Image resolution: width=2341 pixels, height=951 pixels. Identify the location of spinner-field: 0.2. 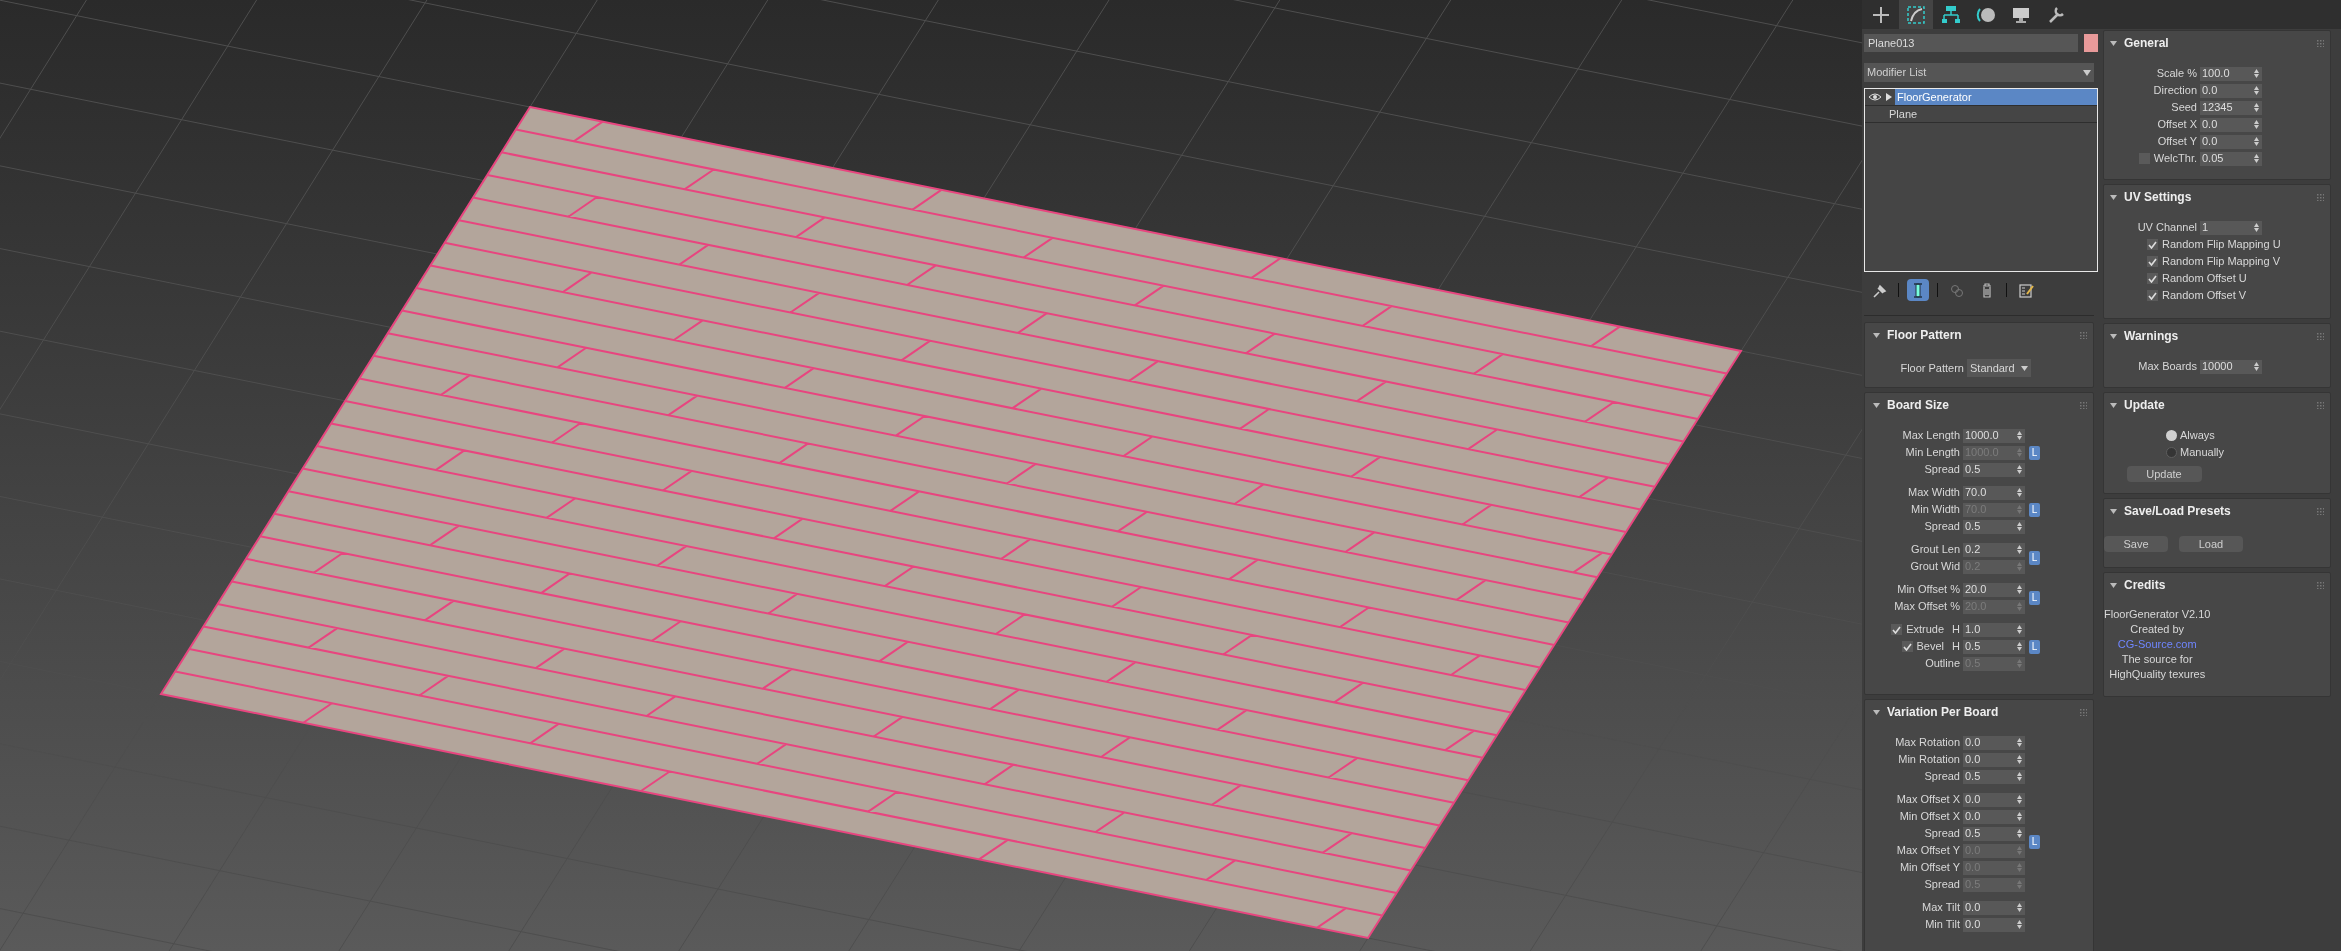
(1994, 549).